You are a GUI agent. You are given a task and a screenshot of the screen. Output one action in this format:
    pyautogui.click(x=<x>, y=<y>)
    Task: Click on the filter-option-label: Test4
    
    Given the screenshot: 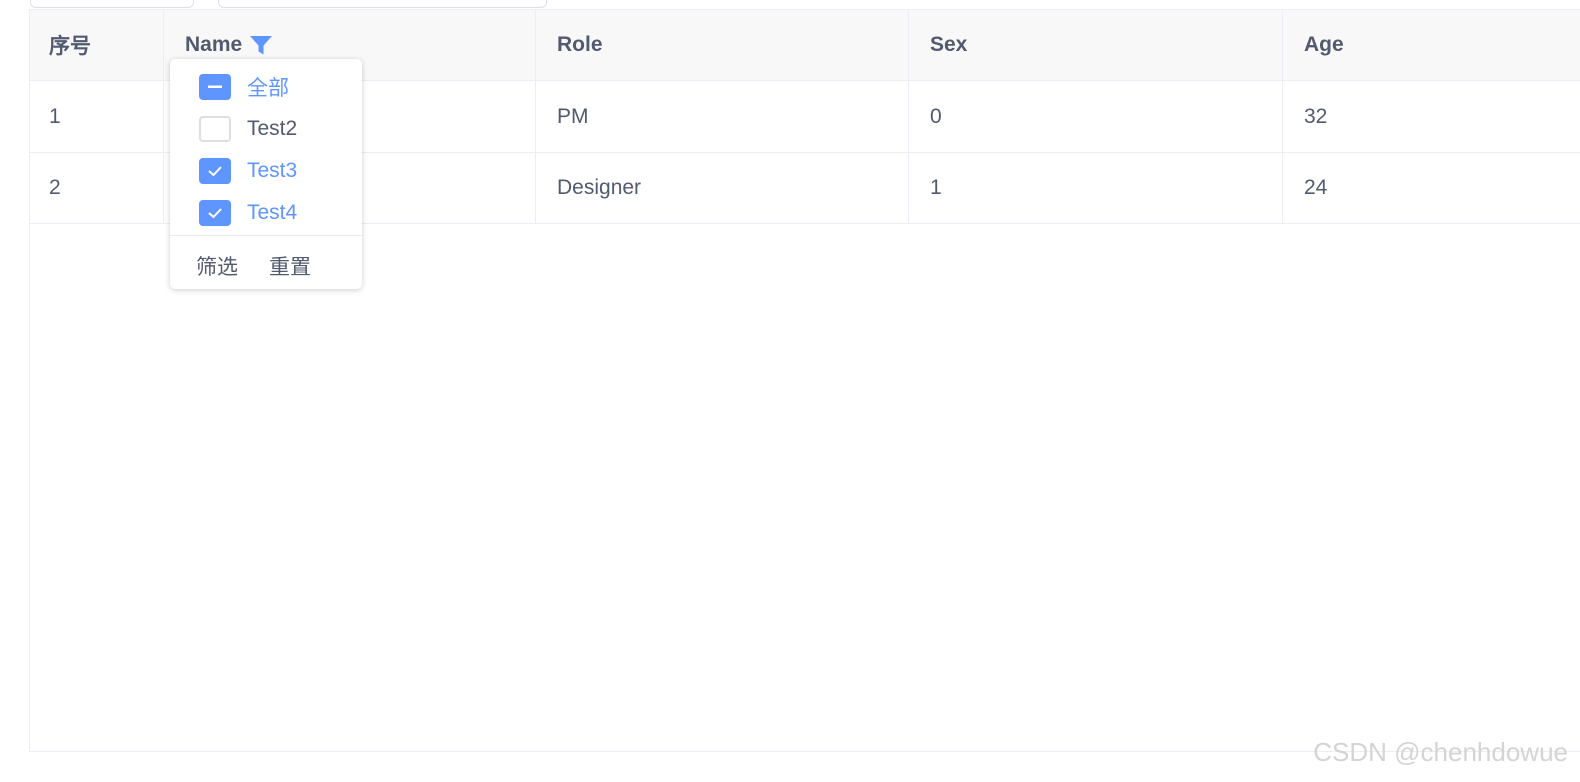 What is the action you would take?
    pyautogui.click(x=272, y=212)
    